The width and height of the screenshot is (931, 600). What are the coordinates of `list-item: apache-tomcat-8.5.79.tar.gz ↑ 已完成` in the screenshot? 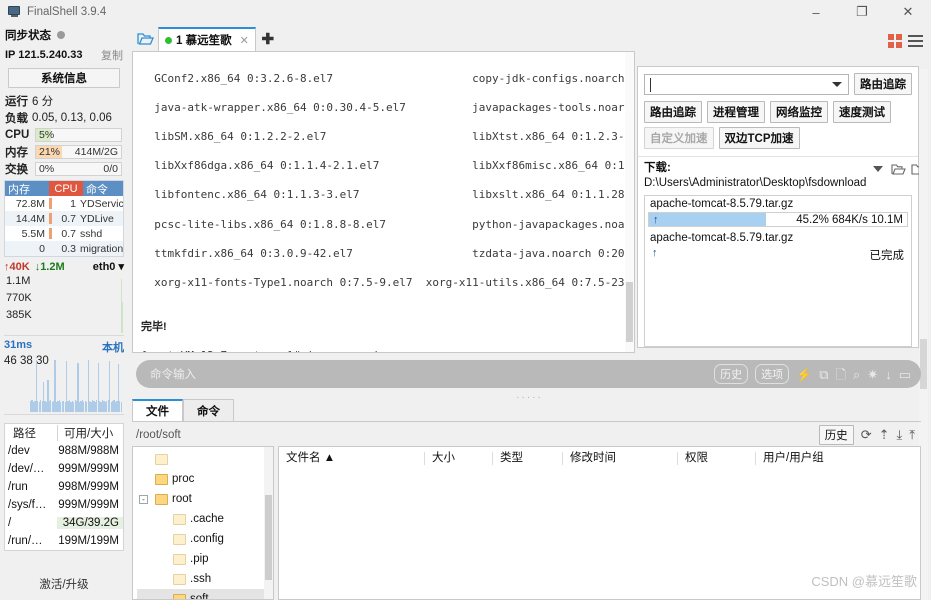 It's located at (778, 247).